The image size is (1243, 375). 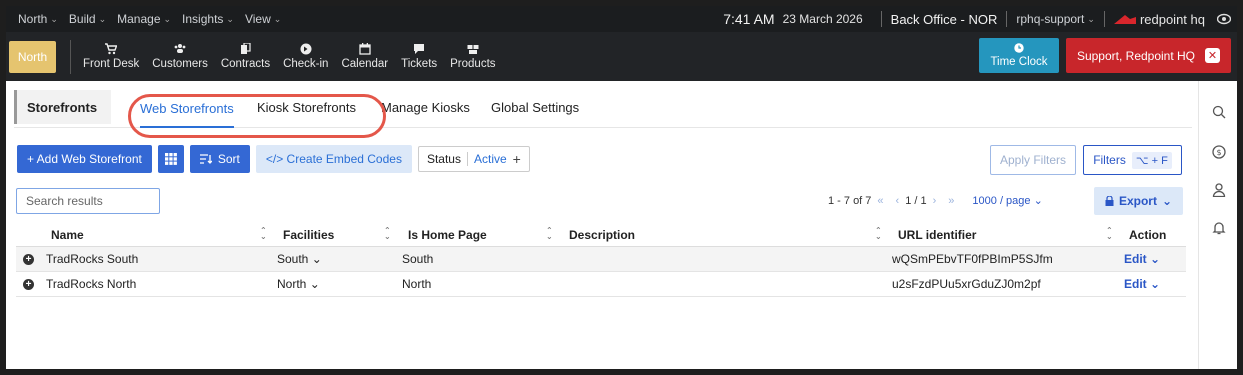 I want to click on column-chooser-button, so click(x=170, y=159).